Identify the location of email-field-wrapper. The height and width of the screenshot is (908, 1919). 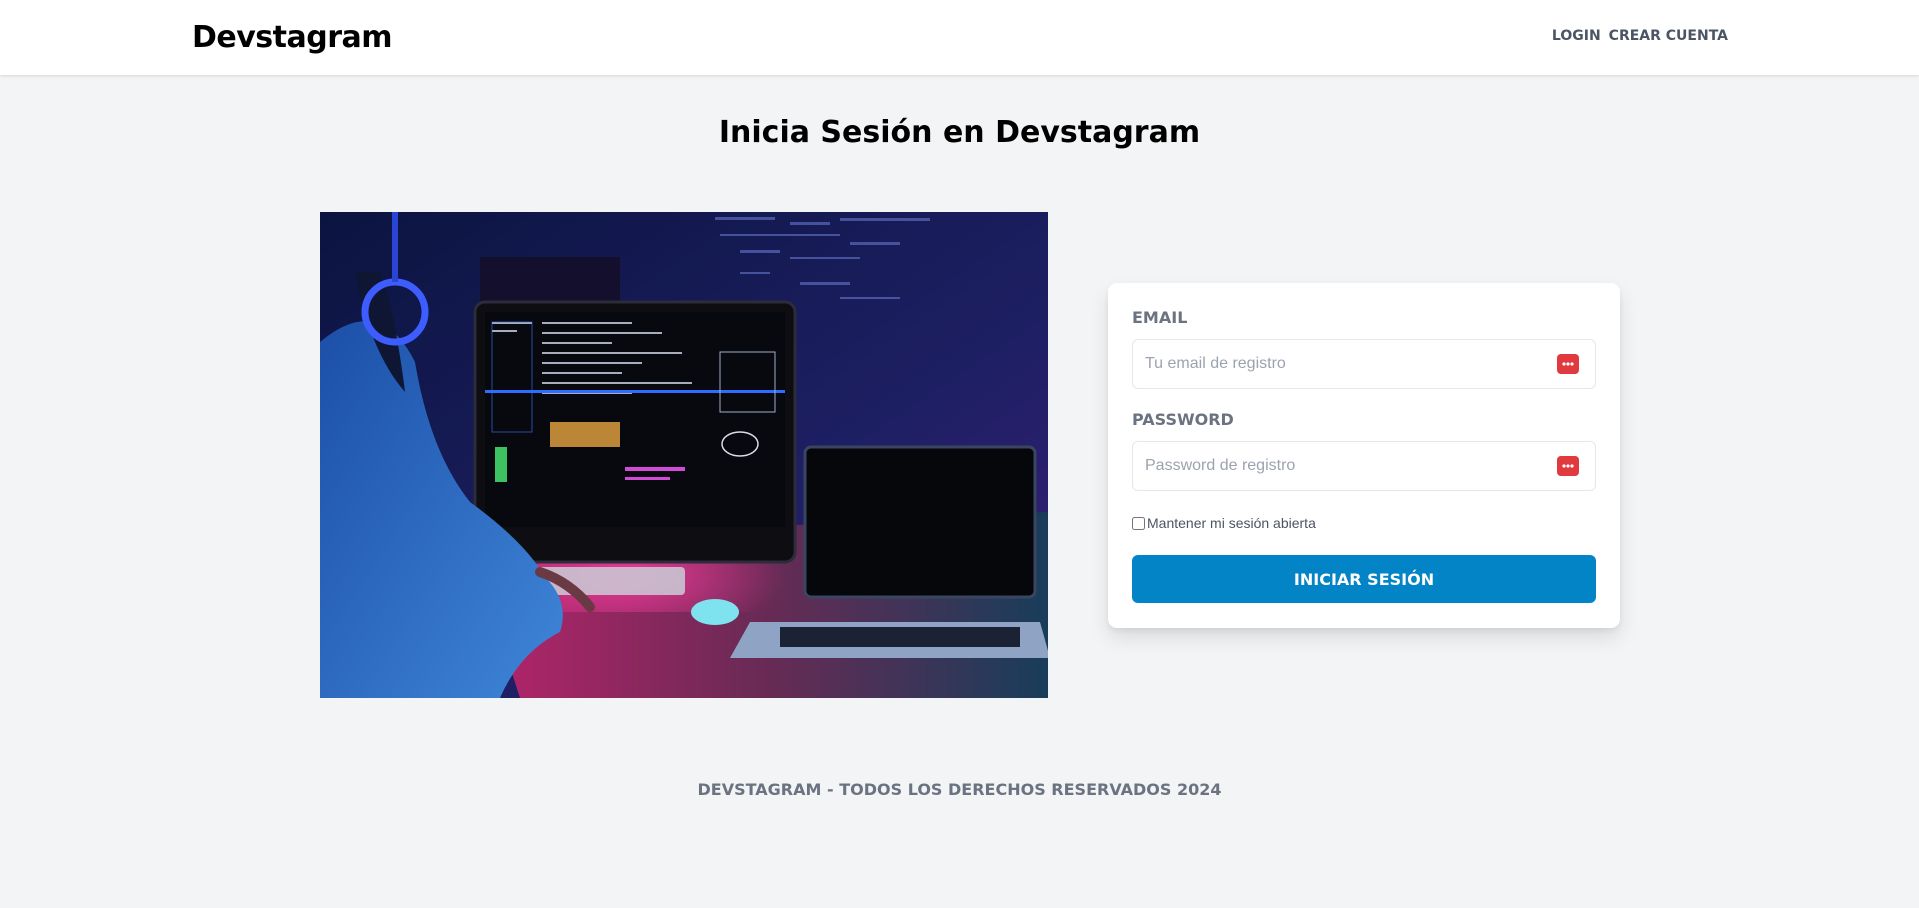
(1364, 364).